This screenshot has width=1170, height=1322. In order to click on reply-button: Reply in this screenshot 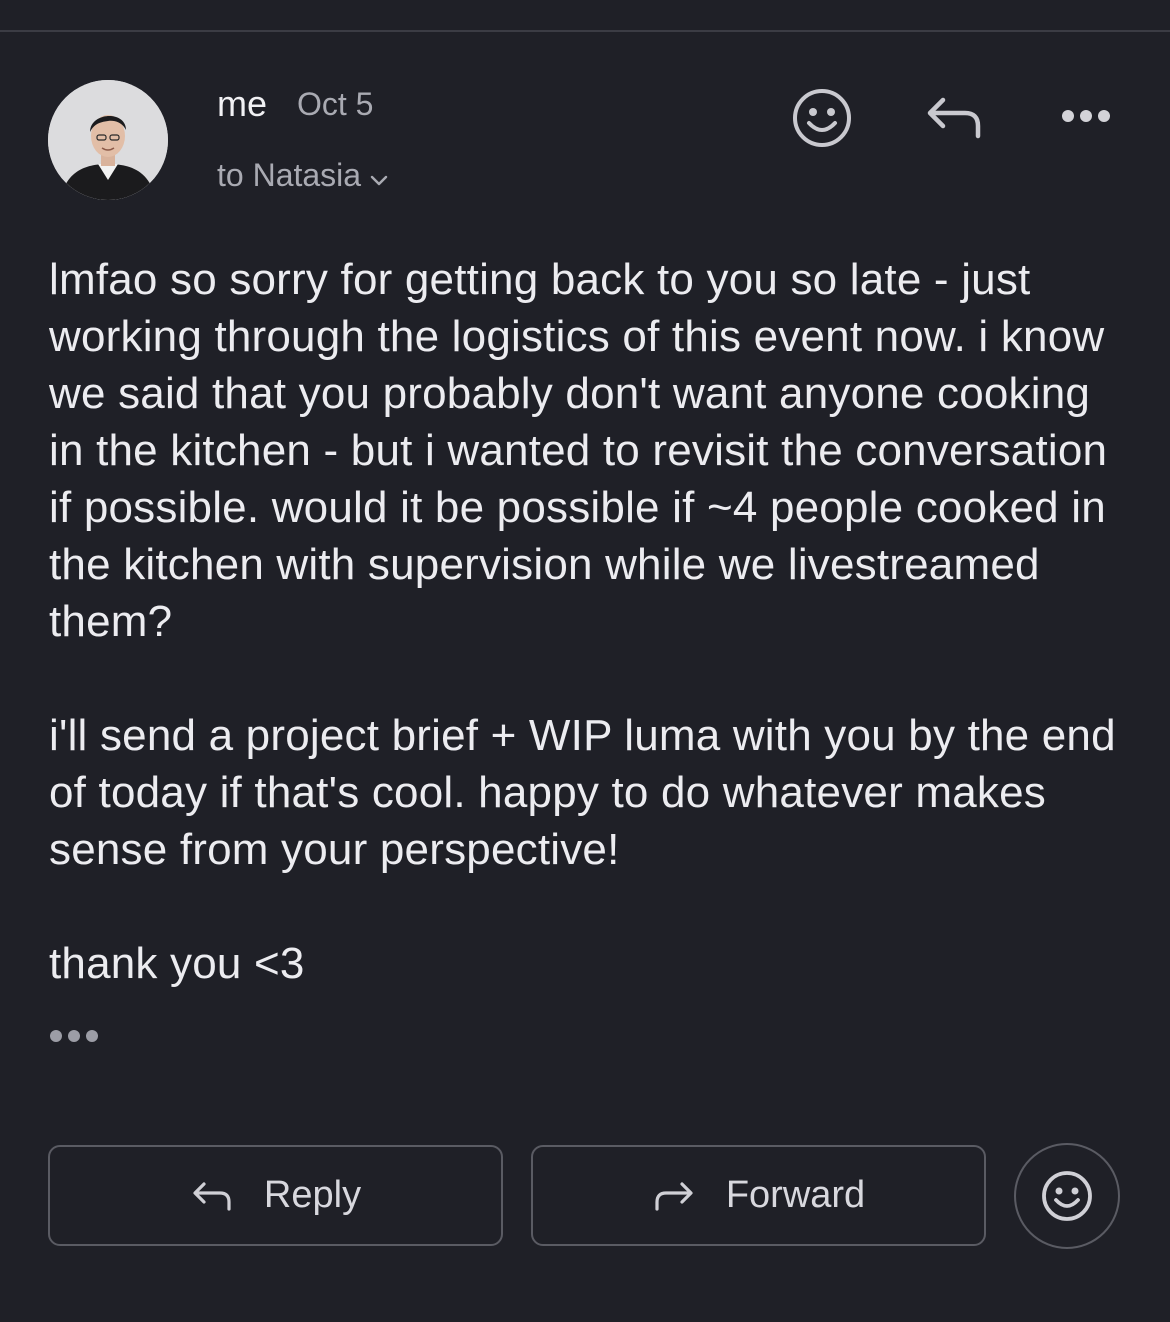, I will do `click(275, 1195)`.